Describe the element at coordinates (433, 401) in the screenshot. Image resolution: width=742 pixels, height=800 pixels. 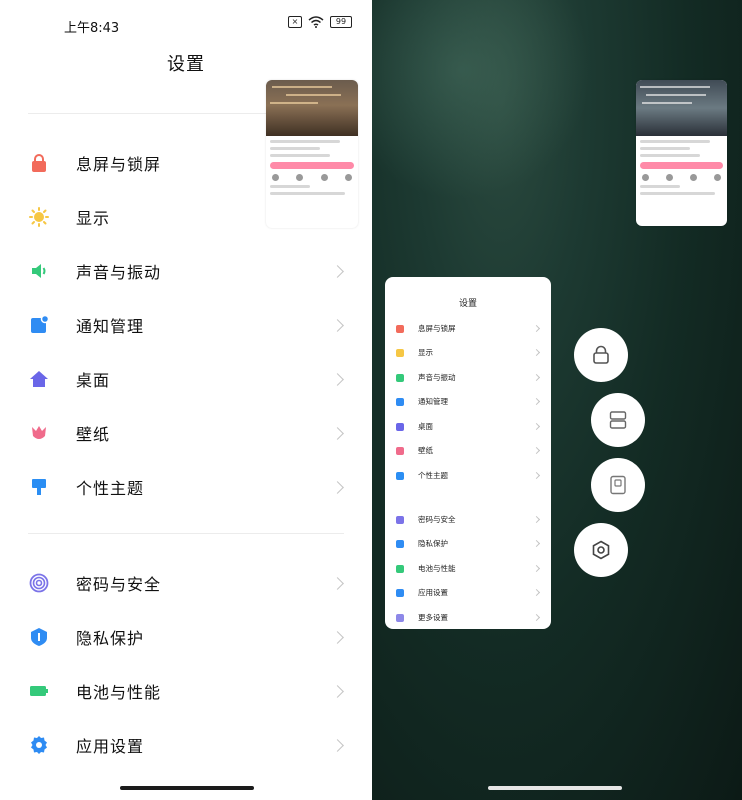
I see `floating-menu-label: 通知管理` at that location.